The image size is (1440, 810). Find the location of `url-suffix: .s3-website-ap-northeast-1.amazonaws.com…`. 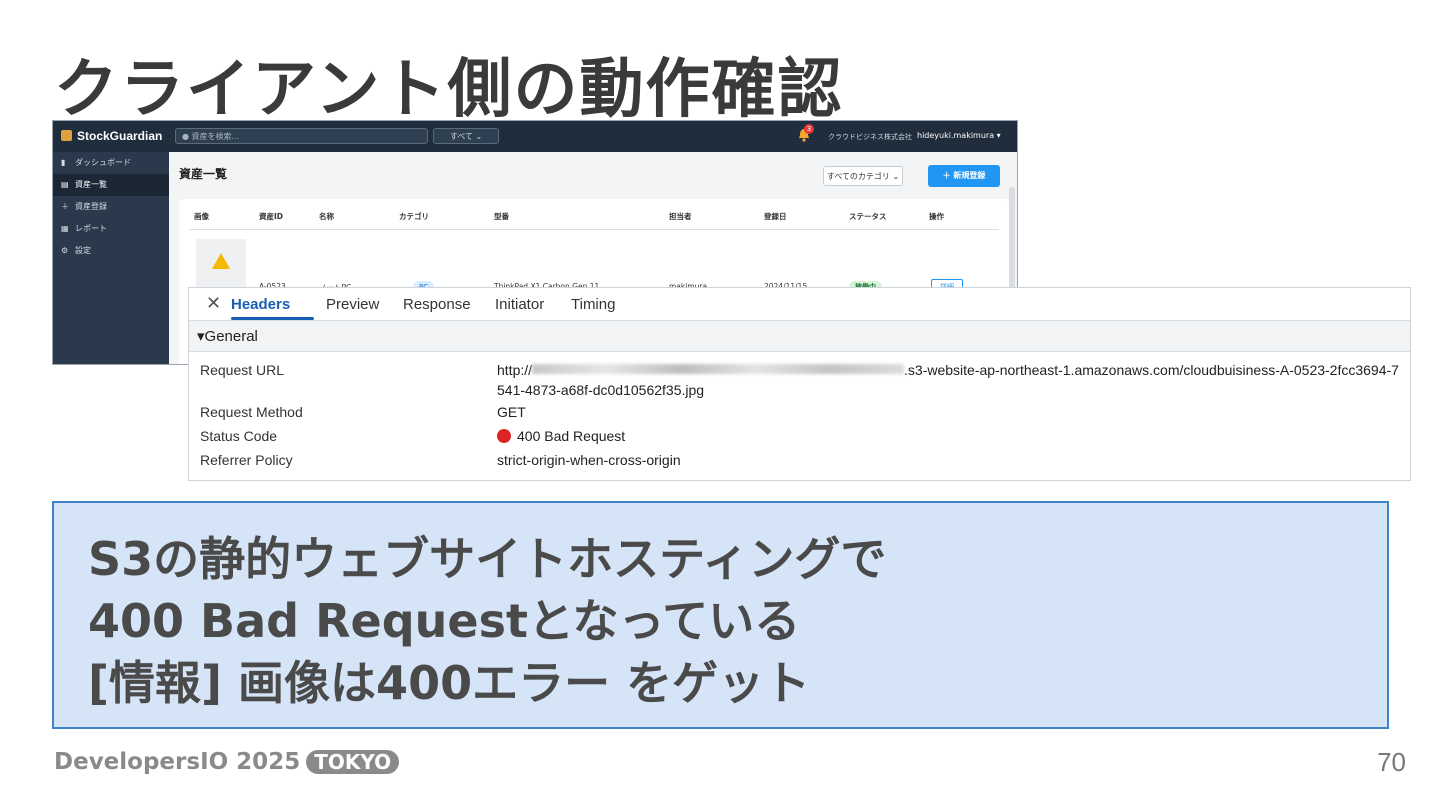

url-suffix: .s3-website-ap-northeast-1.amazonaws.com… is located at coordinates (1151, 370).